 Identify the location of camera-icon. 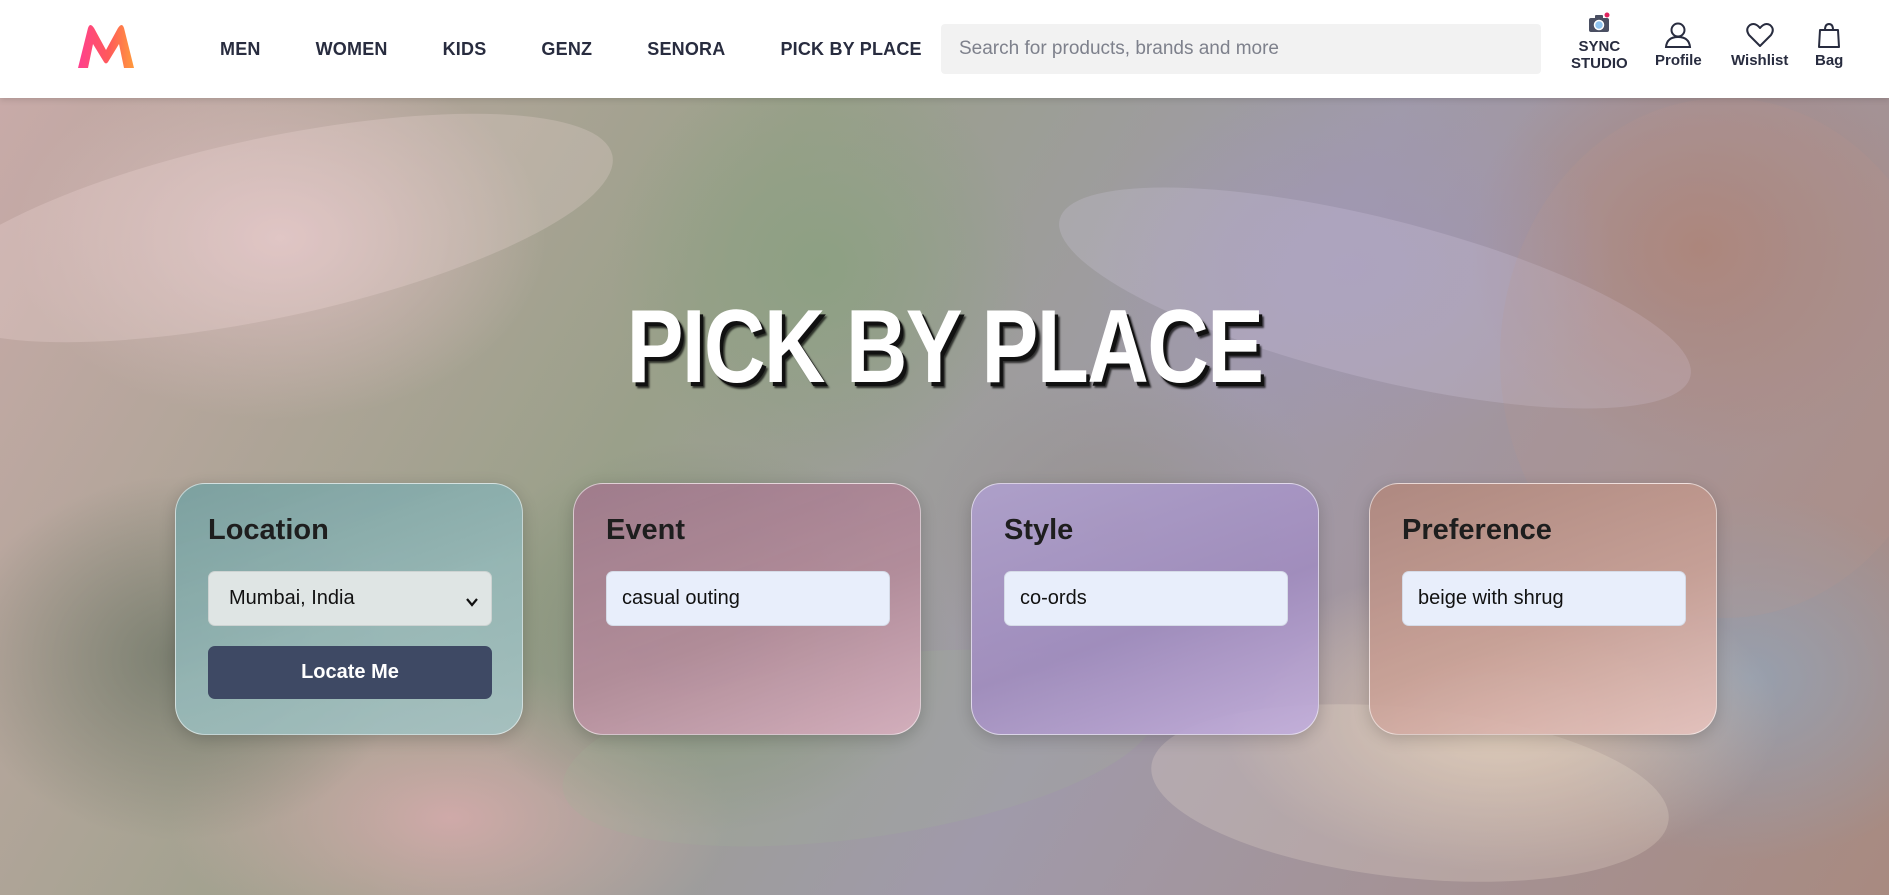
(1599, 25).